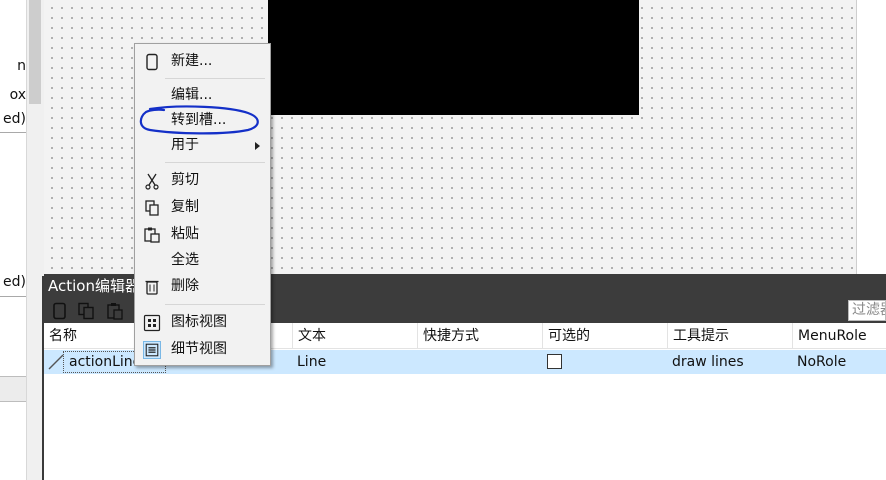 Image resolution: width=886 pixels, height=480 pixels. I want to click on icon-view-icon, so click(152, 323).